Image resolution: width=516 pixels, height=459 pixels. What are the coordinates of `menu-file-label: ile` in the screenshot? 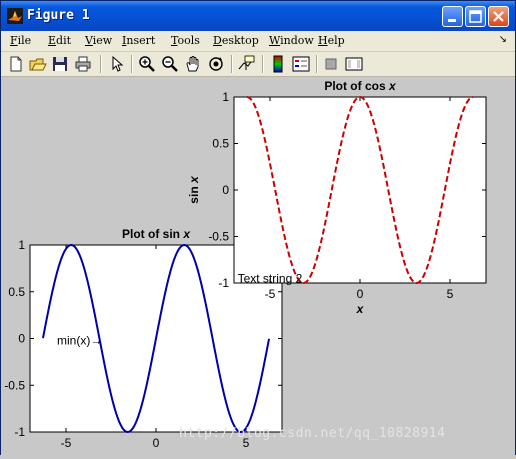 It's located at (24, 40).